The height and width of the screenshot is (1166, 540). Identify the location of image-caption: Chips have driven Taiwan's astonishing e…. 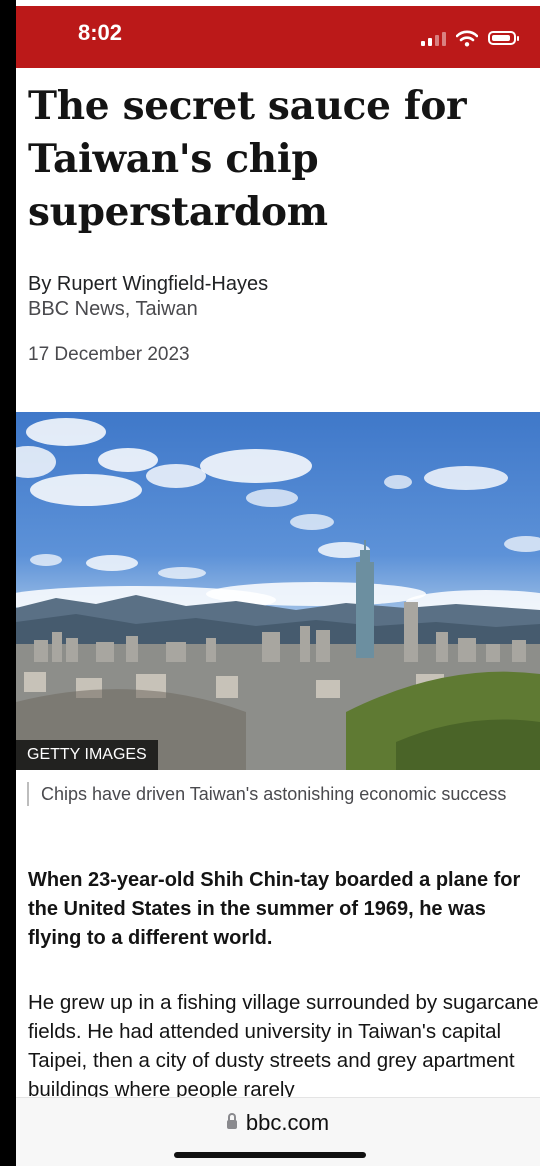
(279, 794).